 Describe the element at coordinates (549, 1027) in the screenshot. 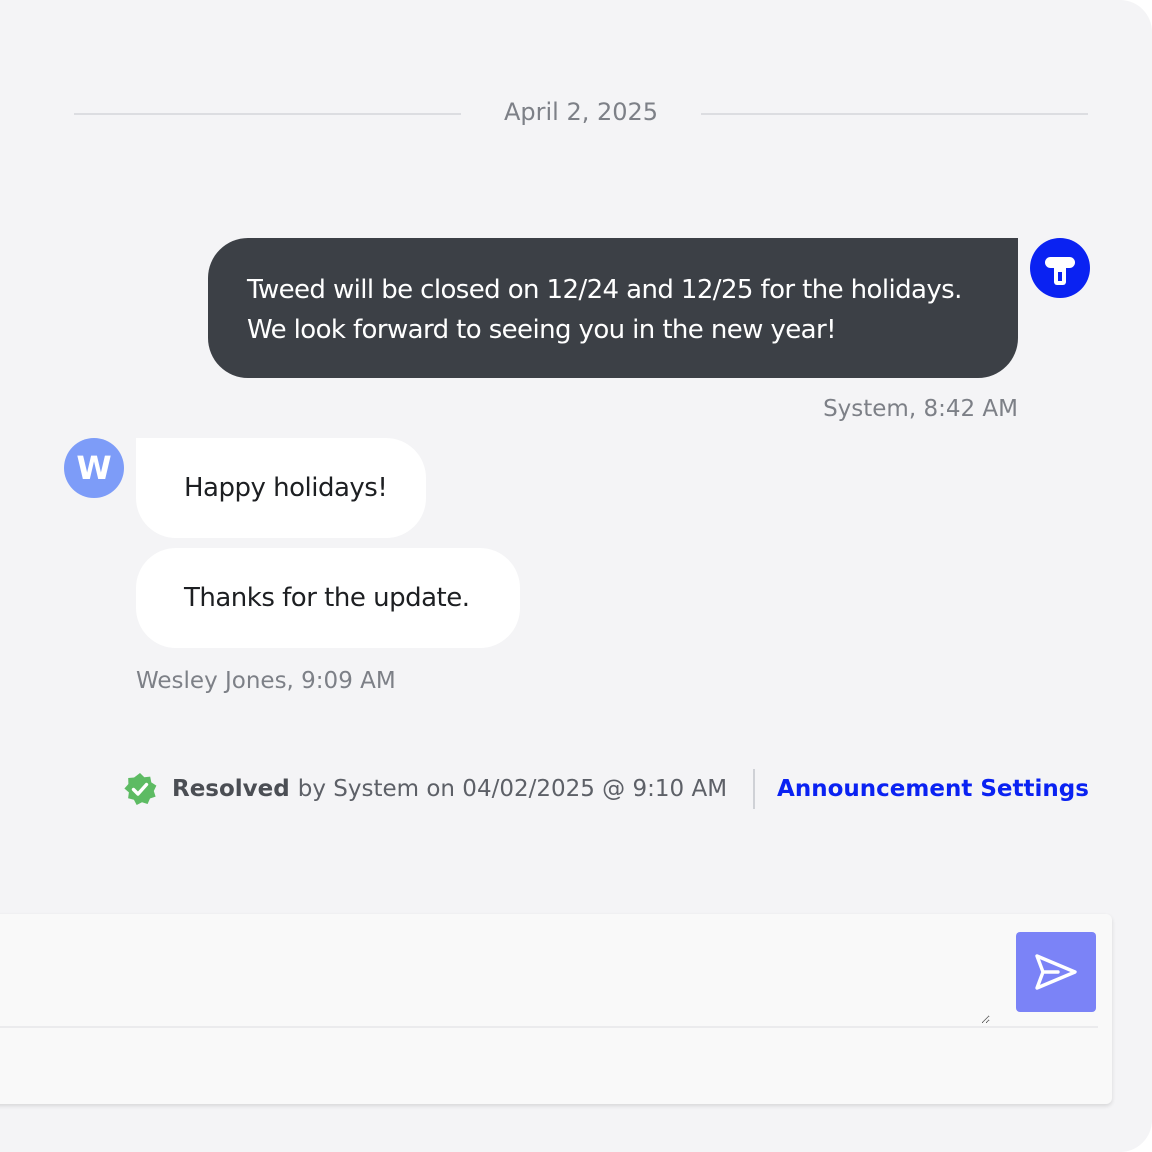

I see `composer-divider` at that location.